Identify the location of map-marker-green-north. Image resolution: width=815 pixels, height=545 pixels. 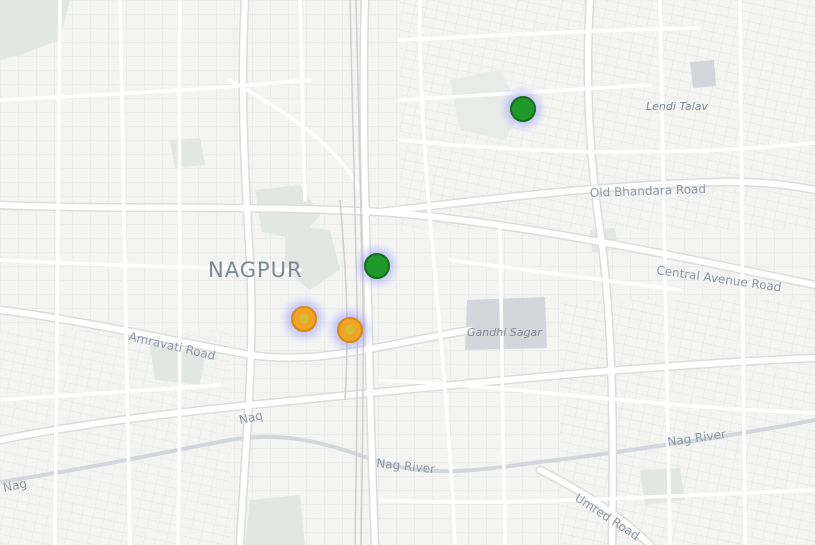
(523, 109).